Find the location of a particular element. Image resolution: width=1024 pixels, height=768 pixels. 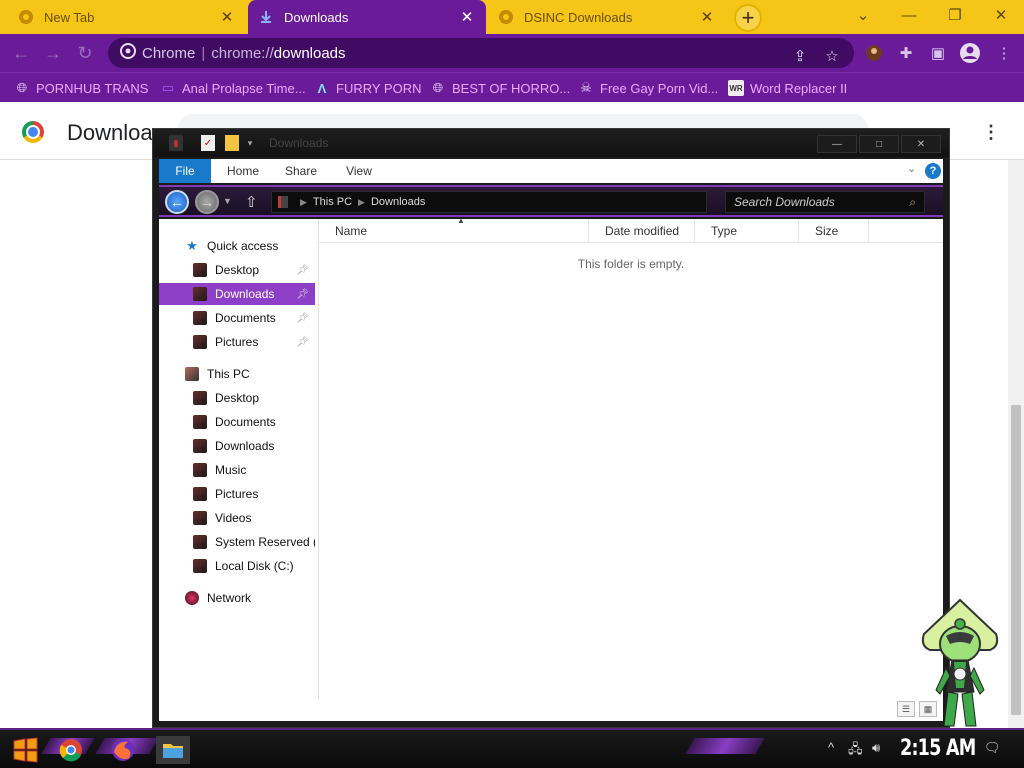

nav-pc-desktop: Desktop is located at coordinates (237, 398).